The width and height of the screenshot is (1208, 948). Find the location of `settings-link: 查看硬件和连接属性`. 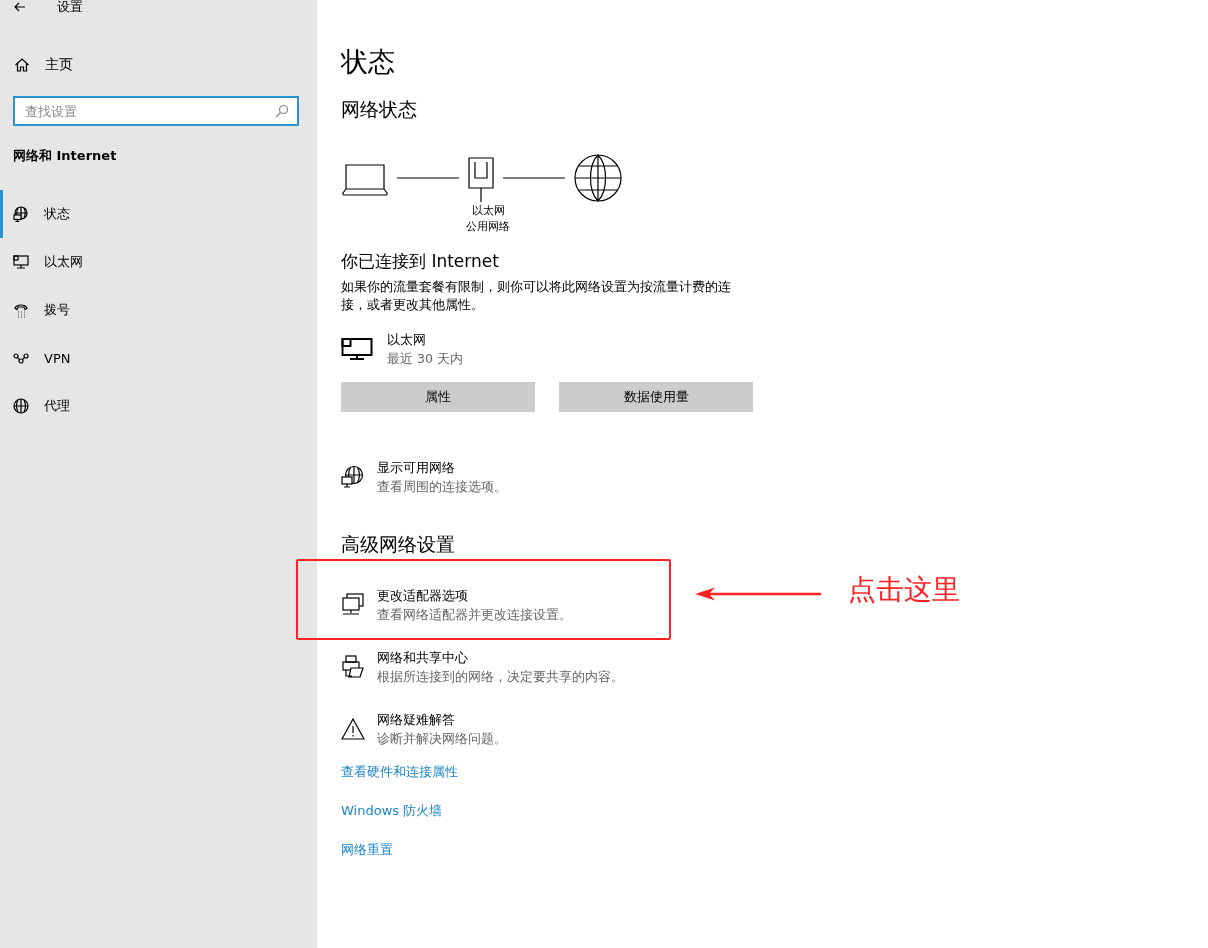

settings-link: 查看硬件和连接属性 is located at coordinates (399, 772).